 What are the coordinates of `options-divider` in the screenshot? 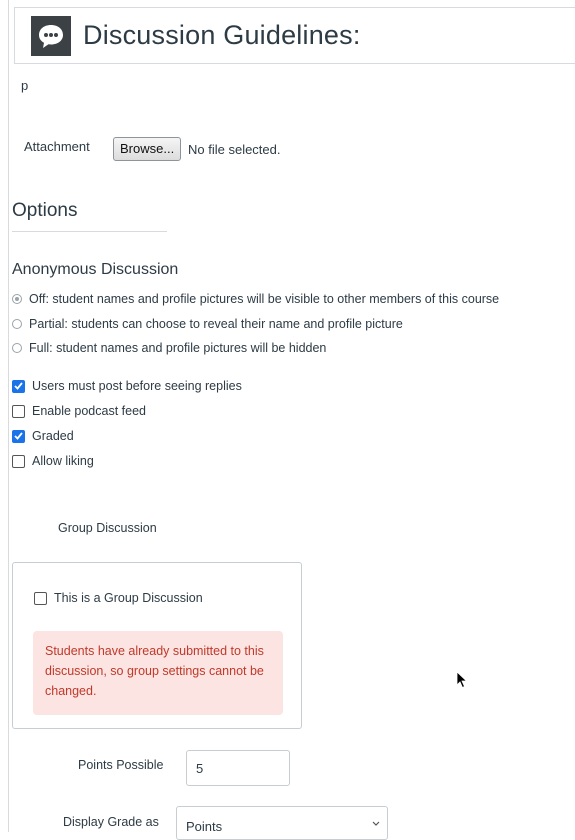 It's located at (89, 231).